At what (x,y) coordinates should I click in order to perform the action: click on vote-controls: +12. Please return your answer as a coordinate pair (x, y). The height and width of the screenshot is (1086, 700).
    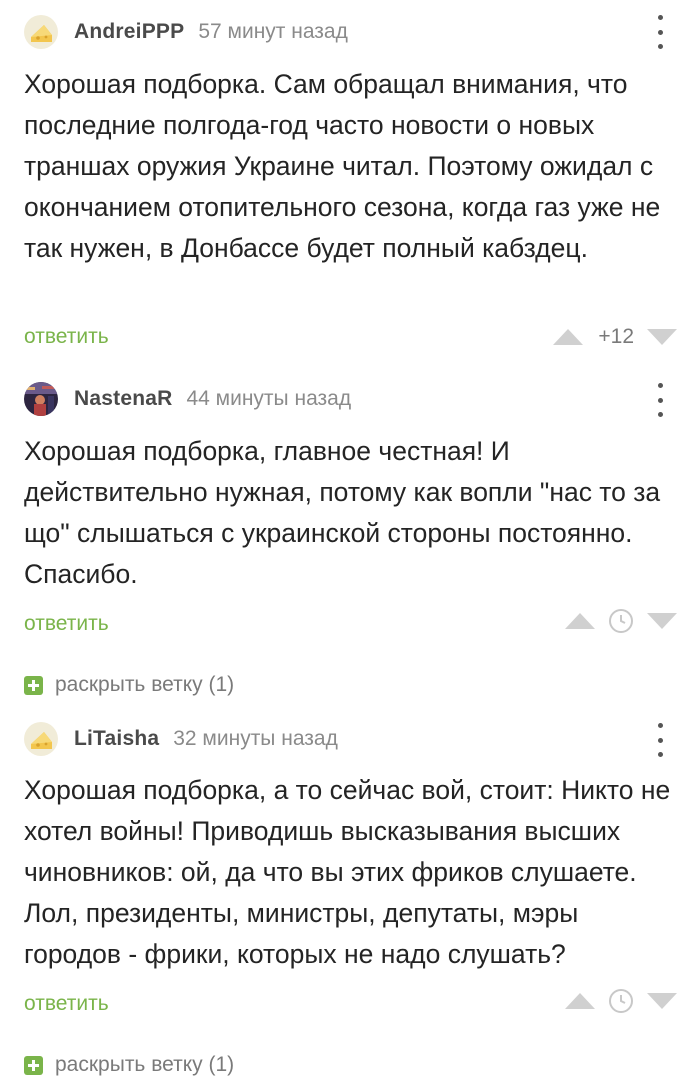
    Looking at the image, I should click on (615, 337).